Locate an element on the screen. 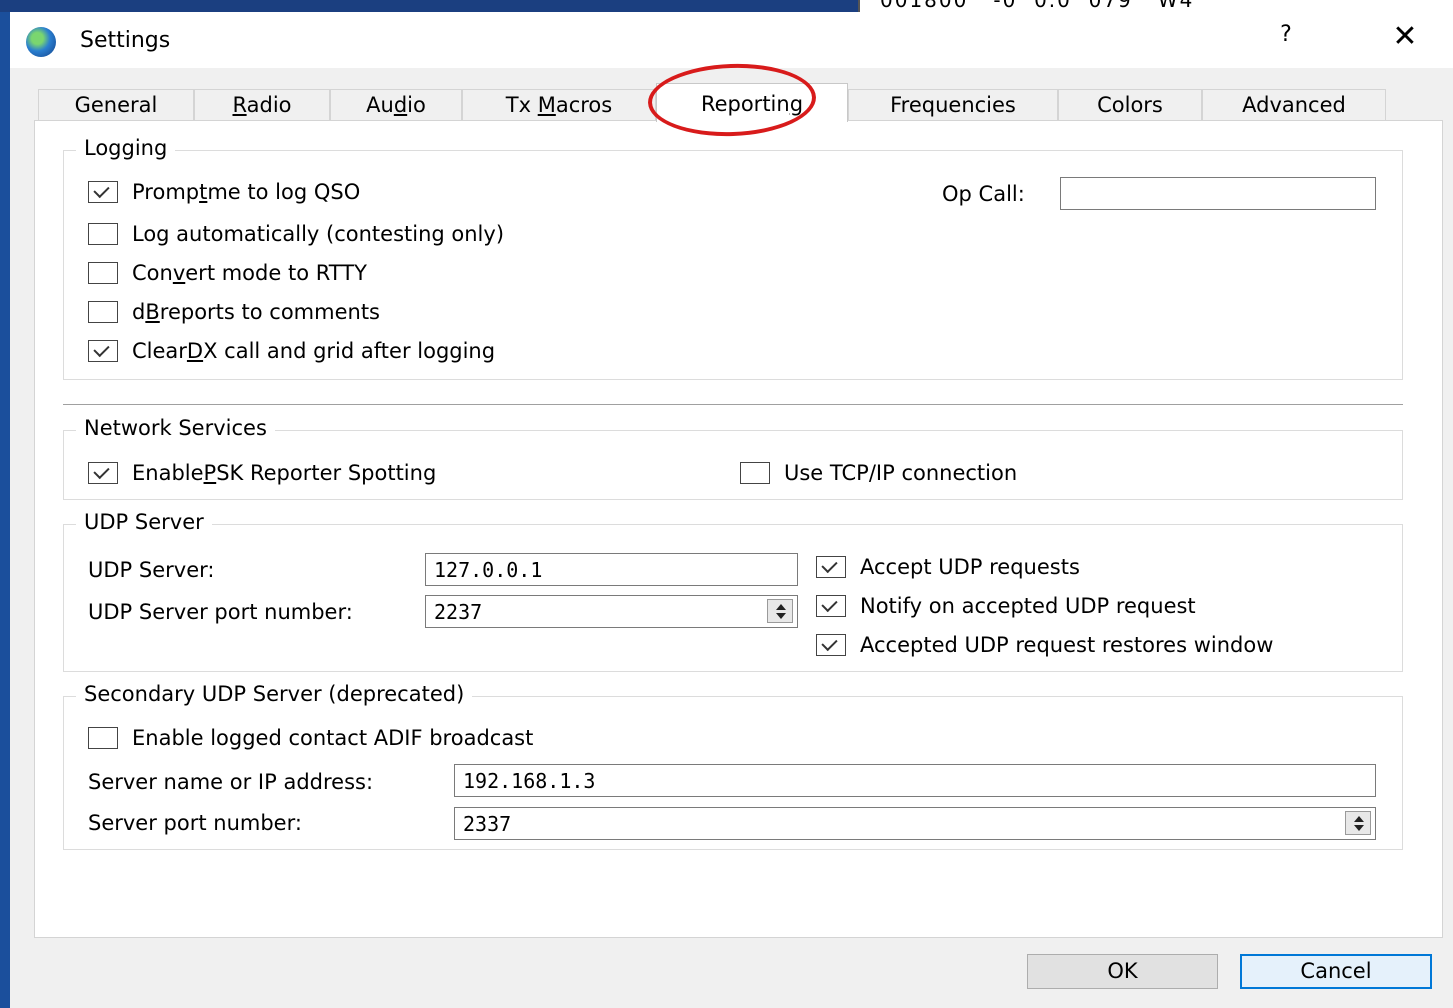  clear-dx-call-checkbox: Clear DX call and grid after logging is located at coordinates (291, 351).